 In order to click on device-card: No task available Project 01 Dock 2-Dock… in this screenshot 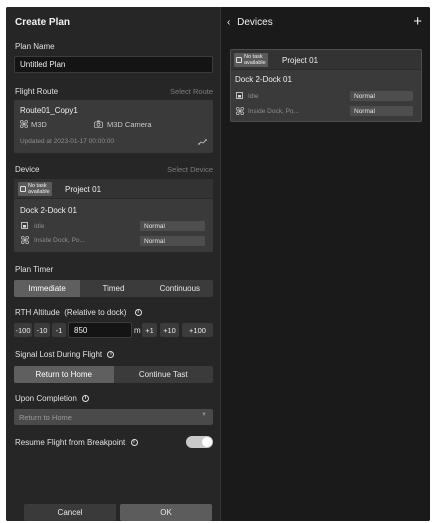, I will do `click(113, 215)`.